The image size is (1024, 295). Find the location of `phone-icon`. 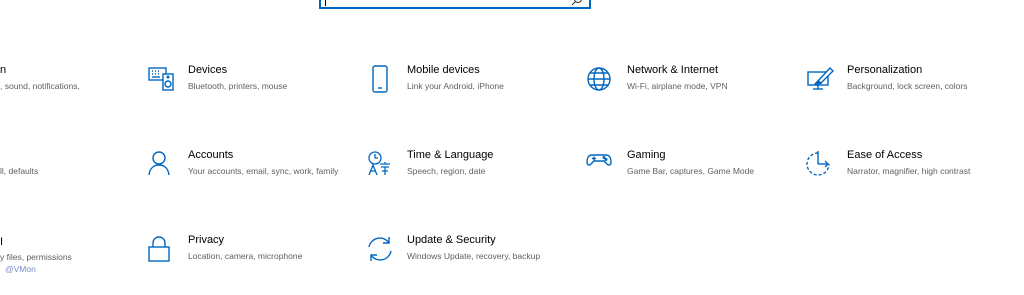

phone-icon is located at coordinates (381, 80).